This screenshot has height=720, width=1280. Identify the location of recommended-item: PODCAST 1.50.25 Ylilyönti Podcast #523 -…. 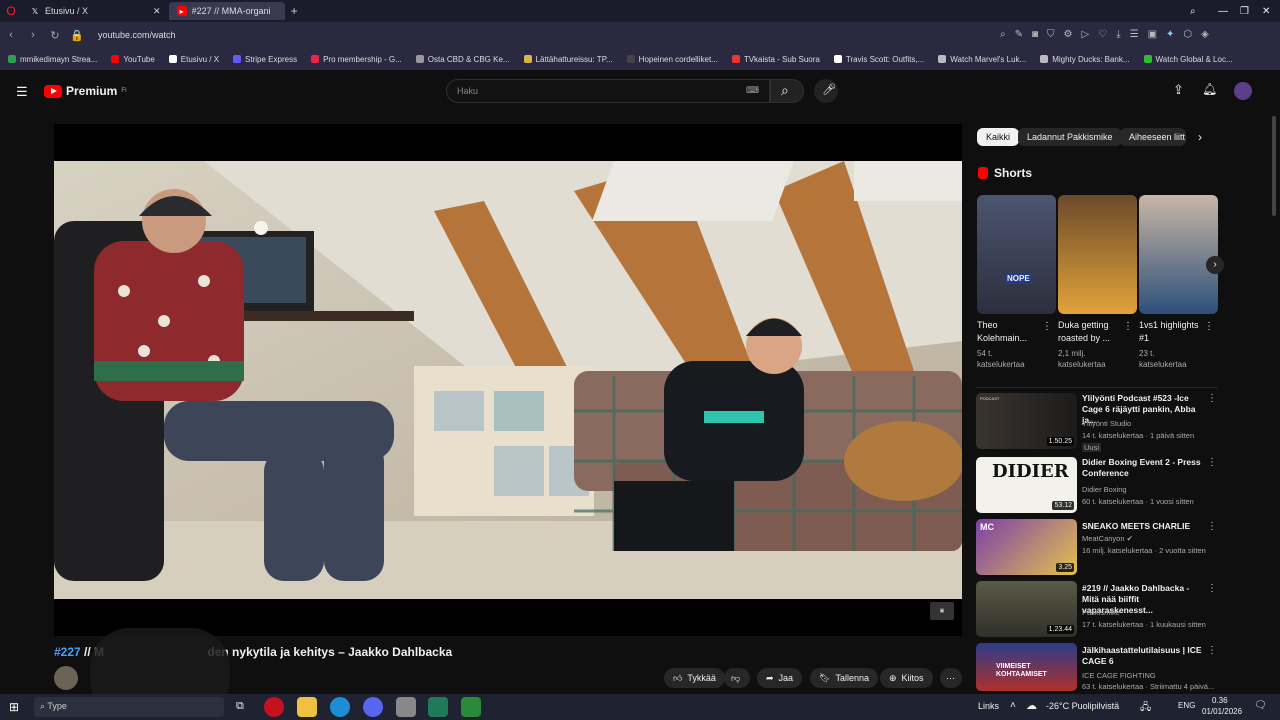
(1098, 422).